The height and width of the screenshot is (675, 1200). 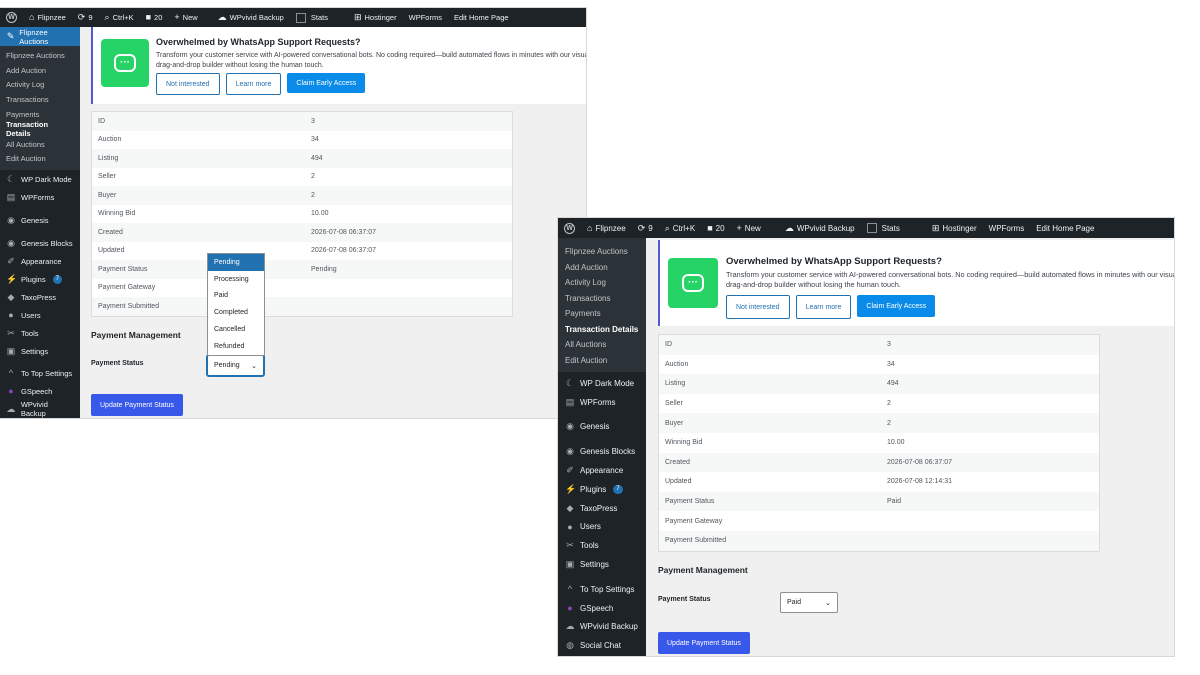 What do you see at coordinates (127, 288) in the screenshot?
I see `table-row: Payment Gateway` at bounding box center [127, 288].